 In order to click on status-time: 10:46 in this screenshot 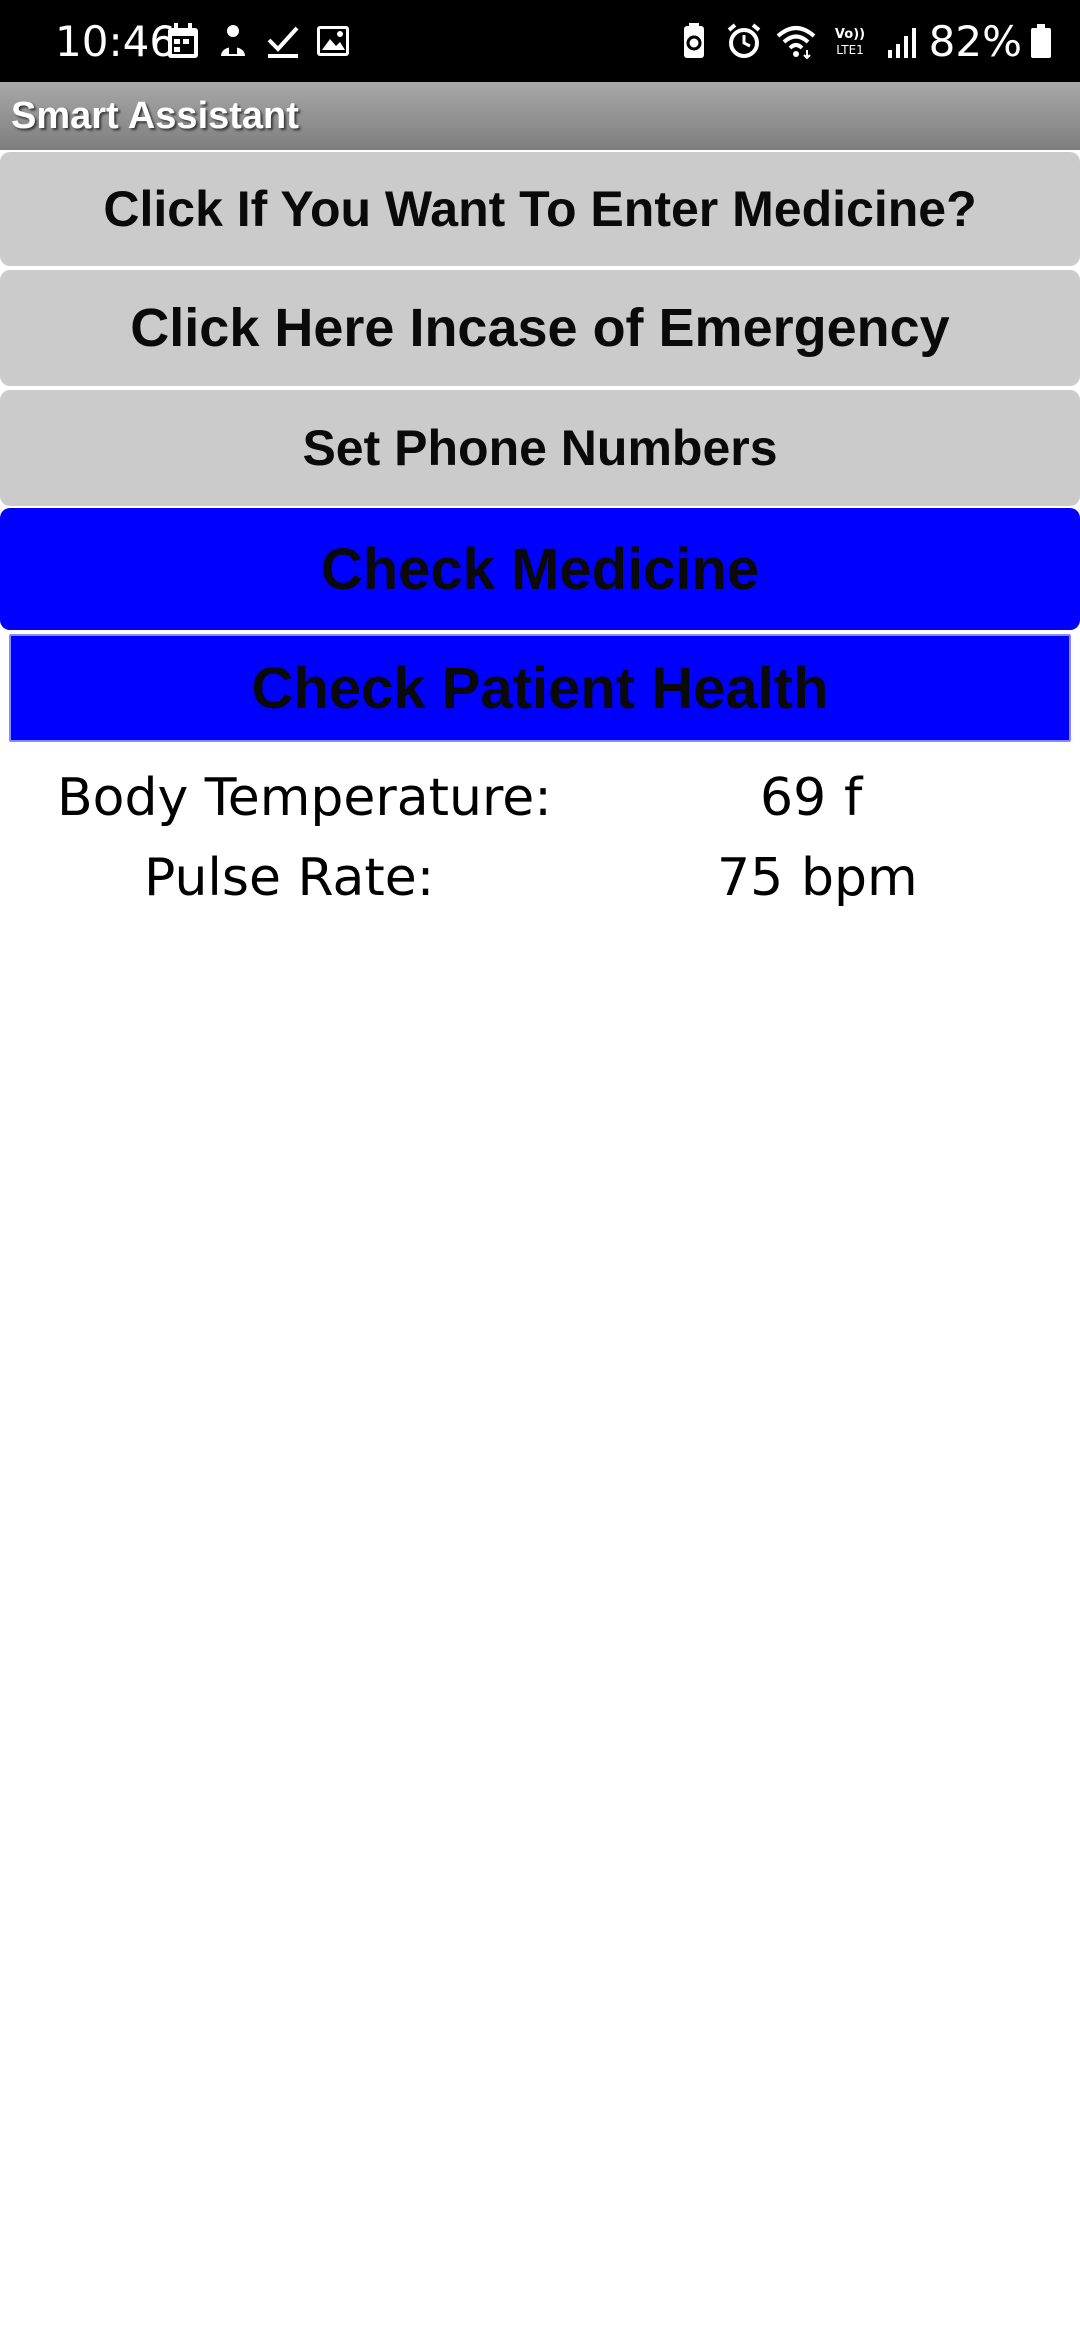, I will do `click(116, 41)`.